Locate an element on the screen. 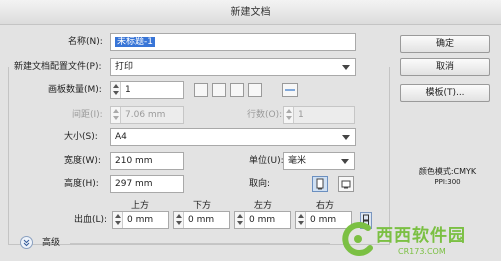 The width and height of the screenshot is (501, 261). watermark-logo-icon is located at coordinates (358, 239).